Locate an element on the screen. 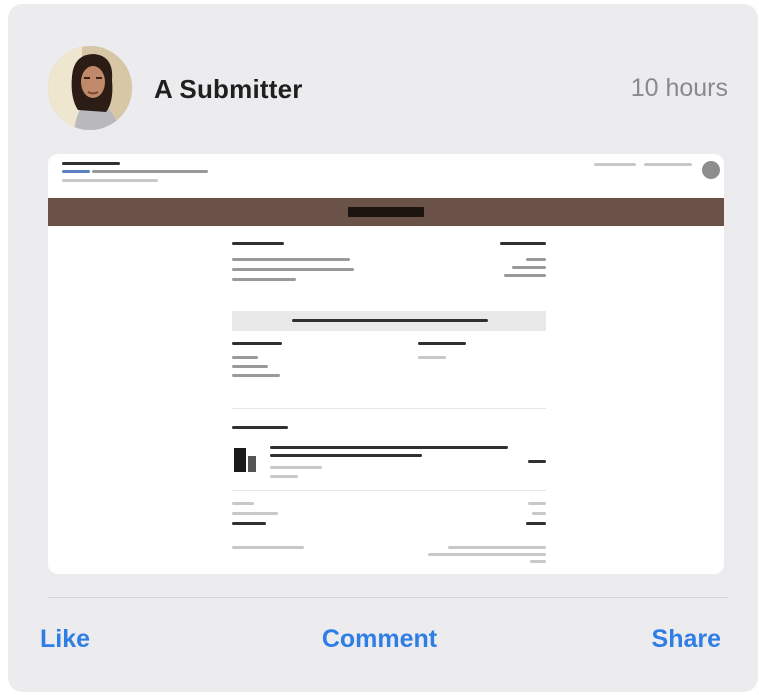 Image resolution: width=759 pixels, height=695 pixels. order-info-strip is located at coordinates (389, 321).